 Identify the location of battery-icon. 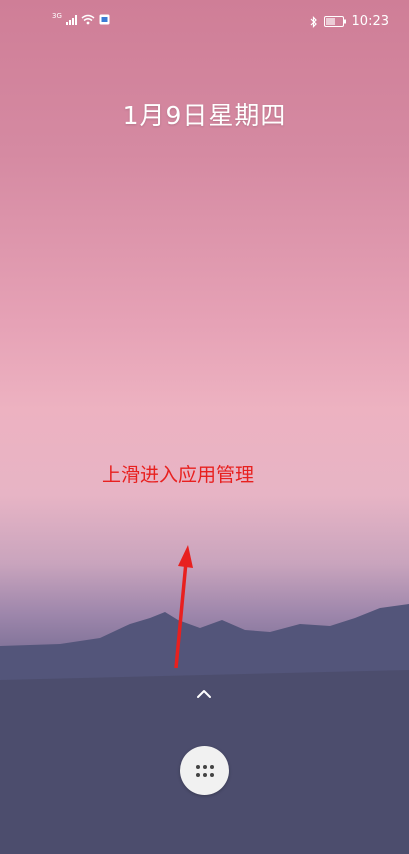
(334, 21).